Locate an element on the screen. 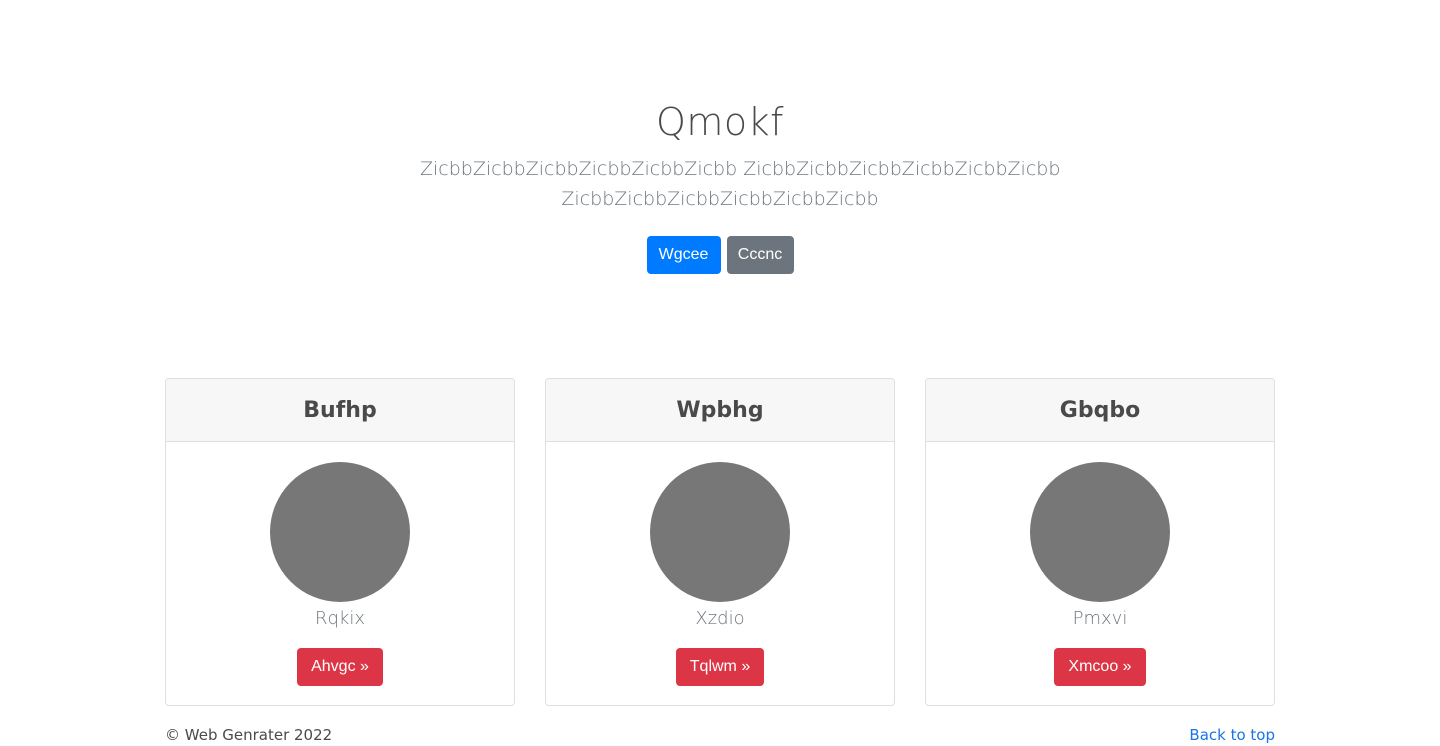  card-1: Bufhp Rqkix Ahvgc » is located at coordinates (340, 542).